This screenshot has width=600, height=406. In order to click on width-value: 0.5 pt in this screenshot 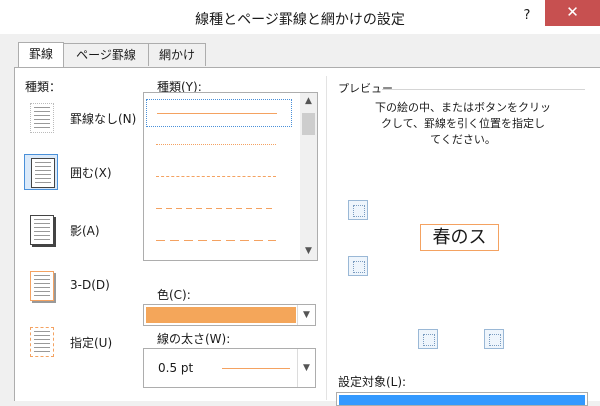, I will do `click(176, 368)`.